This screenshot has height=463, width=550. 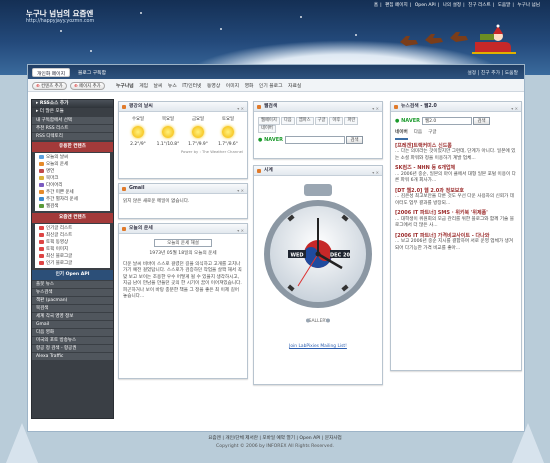 What do you see at coordinates (60, 21) in the screenshot?
I see `site-url: http://happyjayy.yozmn.com` at bounding box center [60, 21].